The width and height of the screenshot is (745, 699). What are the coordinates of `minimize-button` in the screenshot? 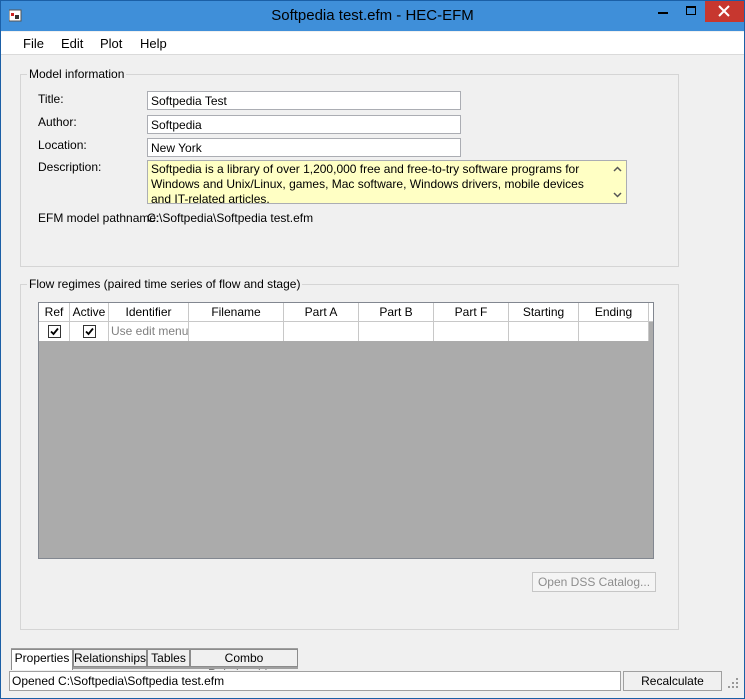 It's located at (663, 11).